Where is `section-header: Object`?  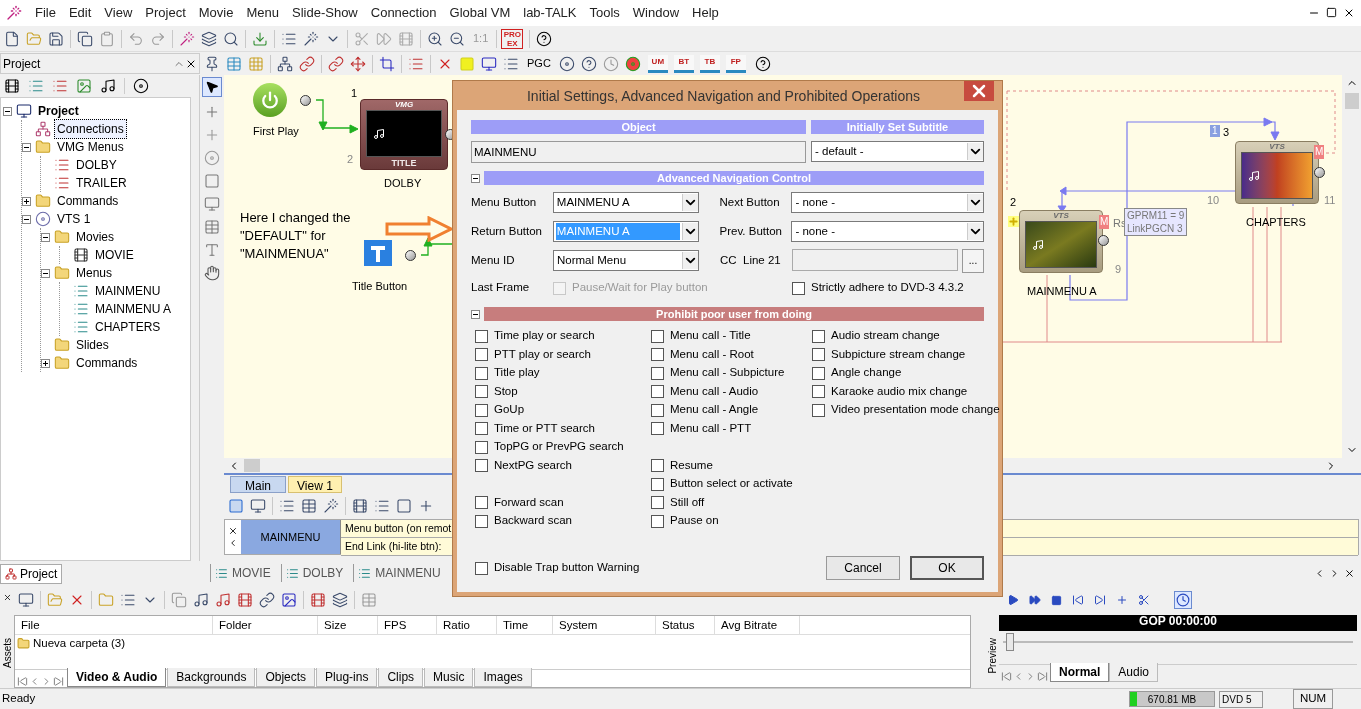
section-header: Object is located at coordinates (638, 127).